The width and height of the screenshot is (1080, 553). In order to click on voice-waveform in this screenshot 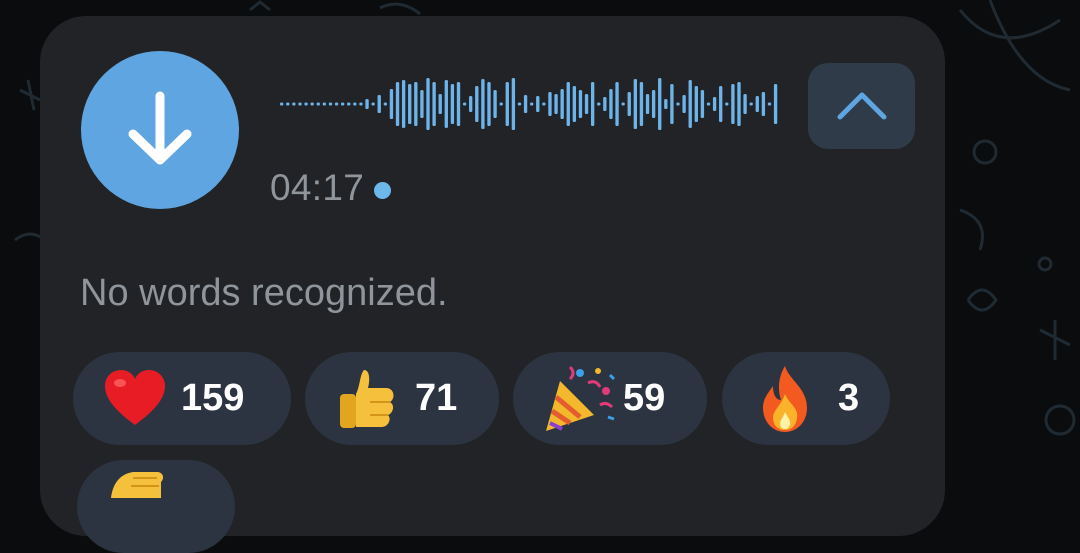, I will do `click(530, 104)`.